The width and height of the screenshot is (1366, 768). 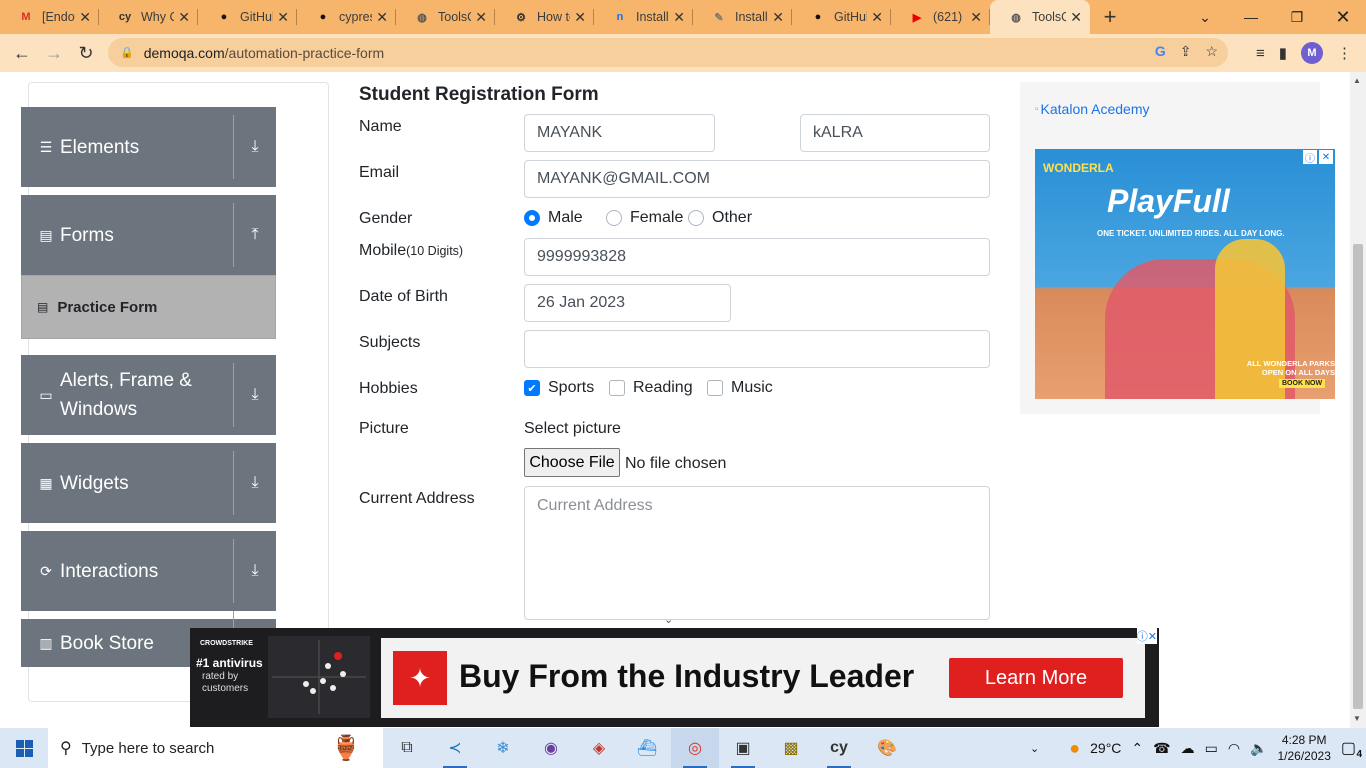 What do you see at coordinates (572, 462) in the screenshot?
I see `choose-file-button: Choose File` at bounding box center [572, 462].